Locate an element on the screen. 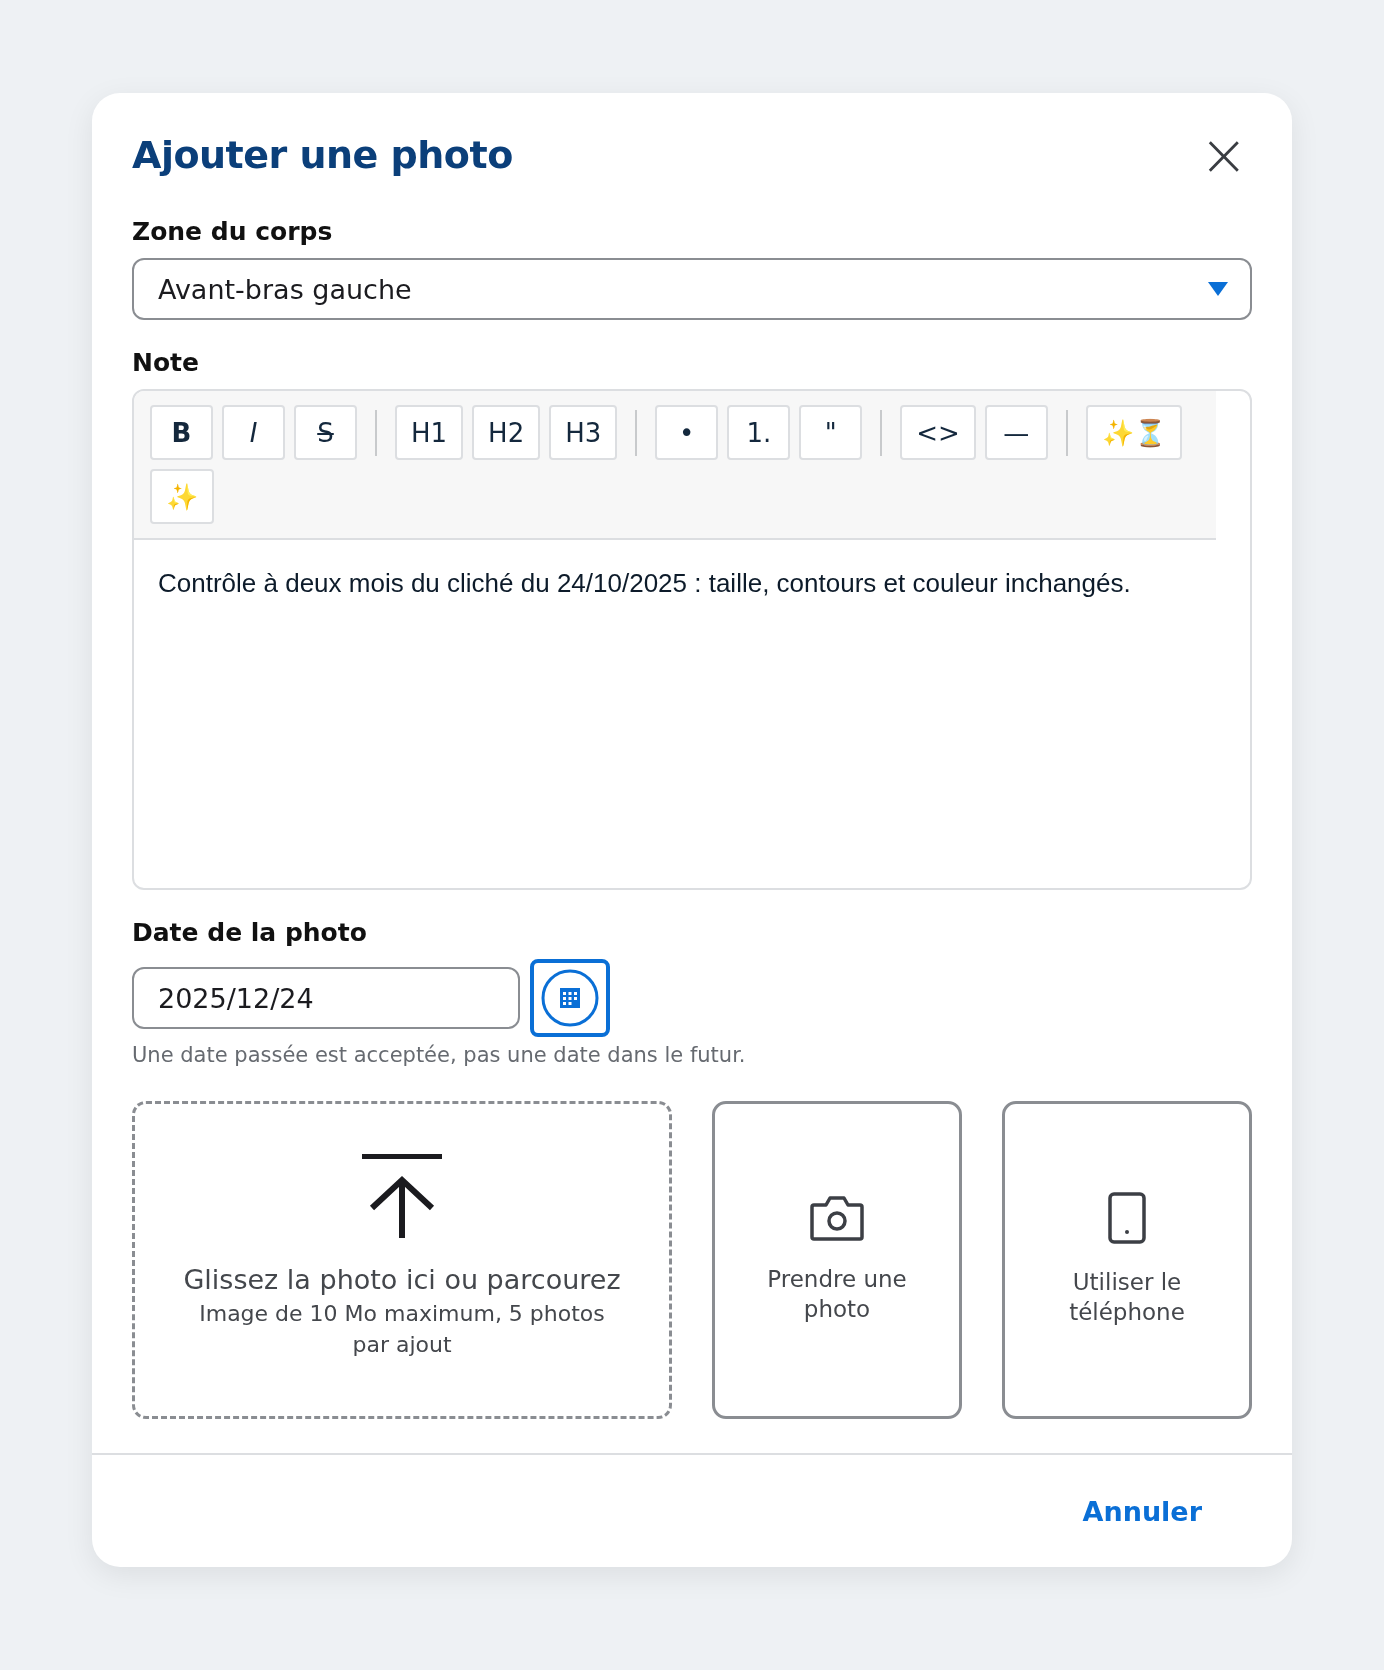  format-button: I is located at coordinates (253, 432).